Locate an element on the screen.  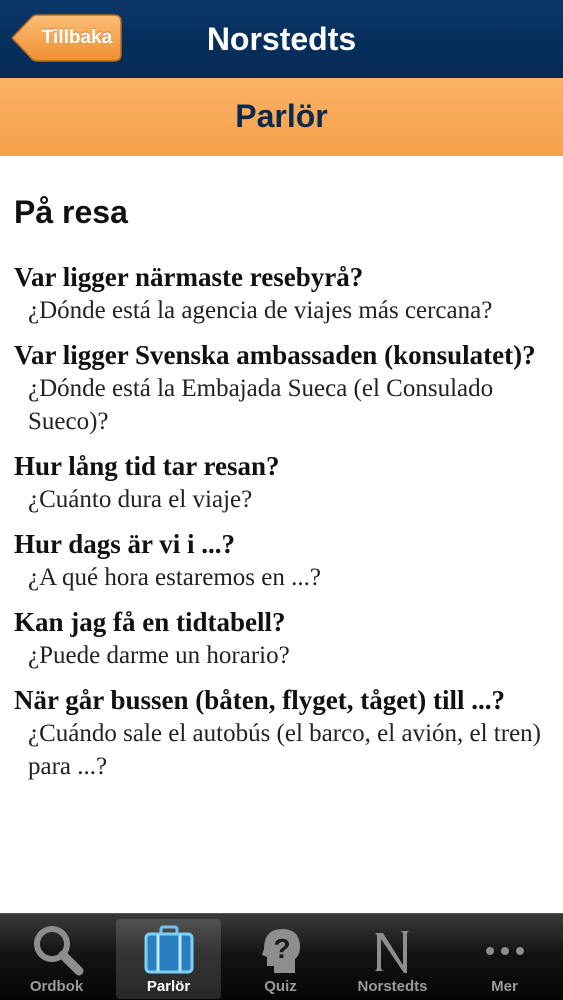
page-heading: På resa is located at coordinates (71, 212).